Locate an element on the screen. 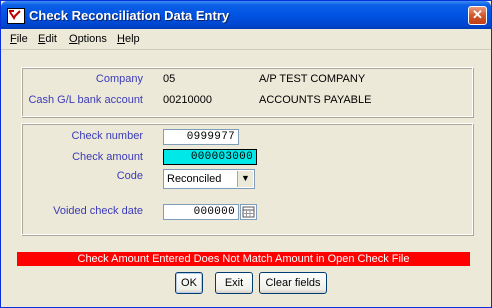  check-amount-field: 000003000 is located at coordinates (210, 157).